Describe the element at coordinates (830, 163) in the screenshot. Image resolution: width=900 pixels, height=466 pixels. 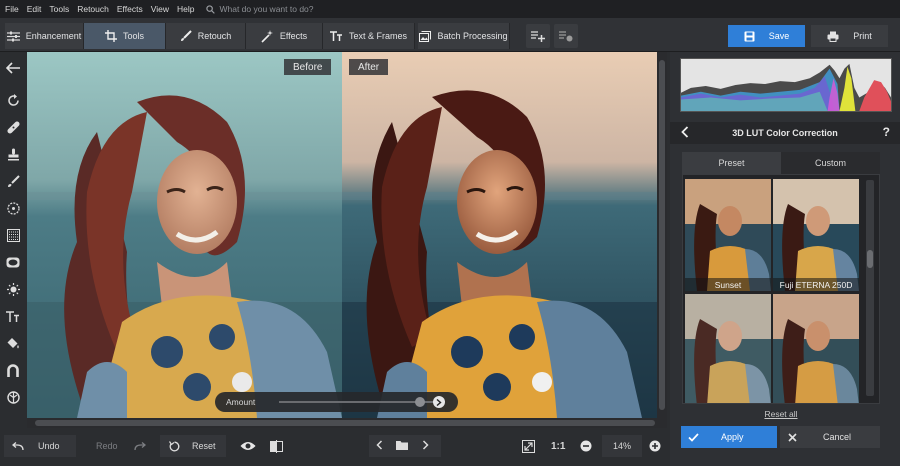
I see `tab-custom: Custom` at that location.